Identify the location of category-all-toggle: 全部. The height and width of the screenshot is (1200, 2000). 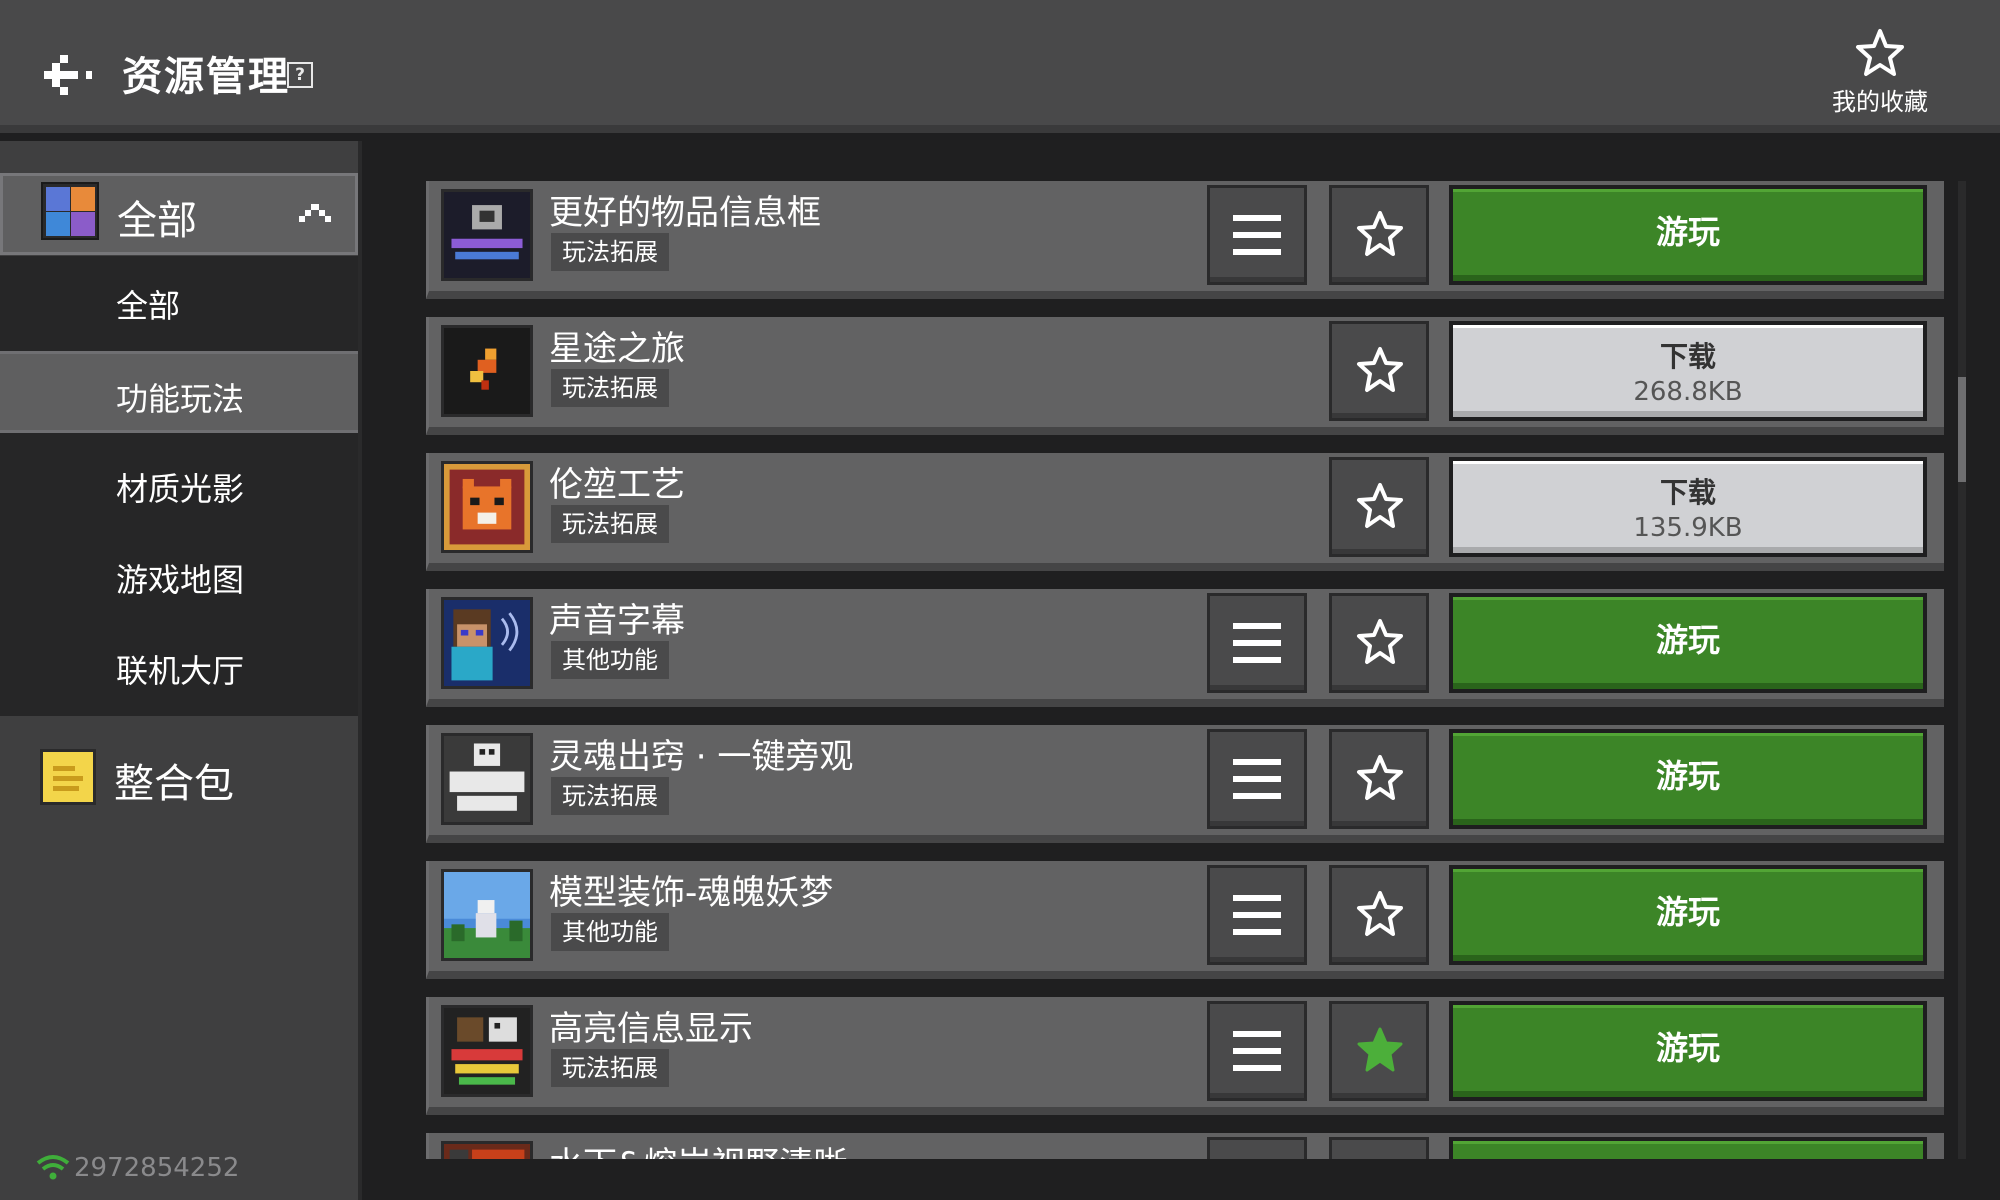
(179, 214).